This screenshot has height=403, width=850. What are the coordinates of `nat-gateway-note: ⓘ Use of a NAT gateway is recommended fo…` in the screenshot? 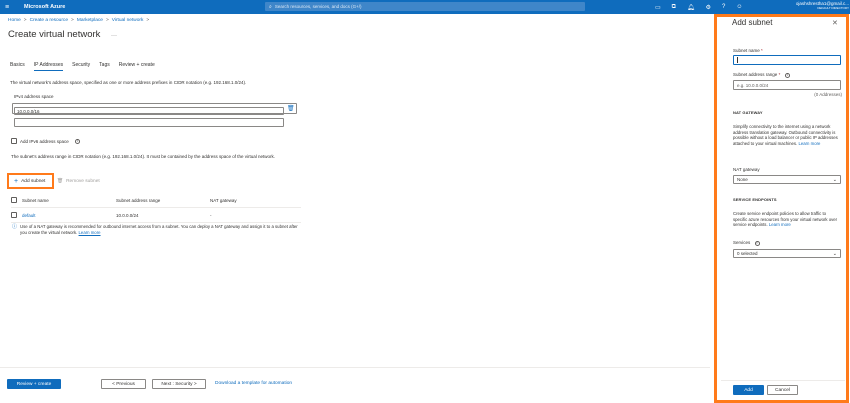 It's located at (157, 230).